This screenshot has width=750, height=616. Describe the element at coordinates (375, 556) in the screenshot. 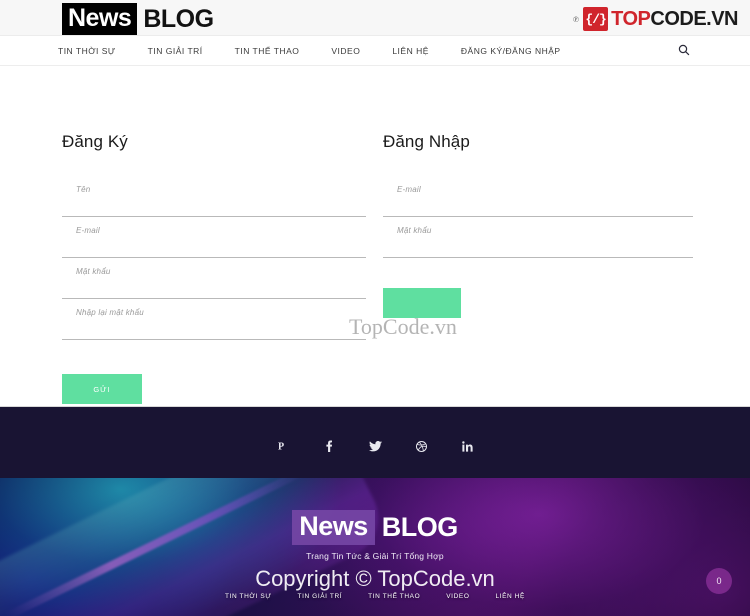

I see `footer-tagline: Trang Tin Tức & Giải Trí Tổng Hợp` at that location.